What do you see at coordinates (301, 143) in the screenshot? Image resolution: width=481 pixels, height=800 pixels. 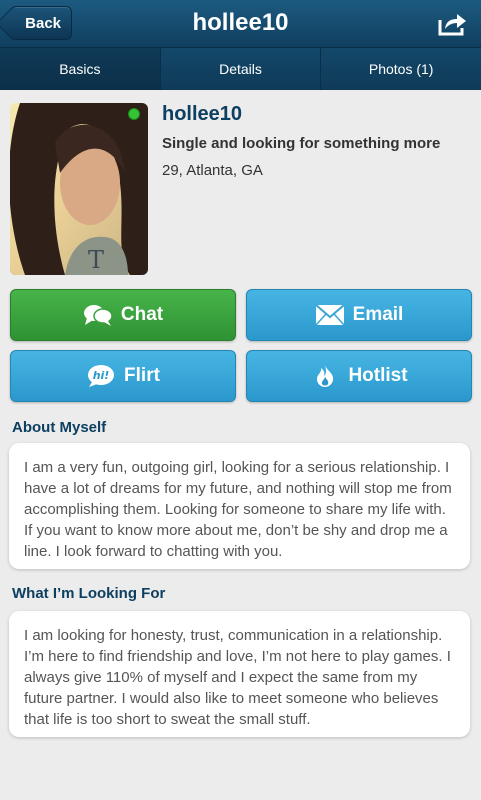 I see `profile-tagline: Single and looking for something more` at bounding box center [301, 143].